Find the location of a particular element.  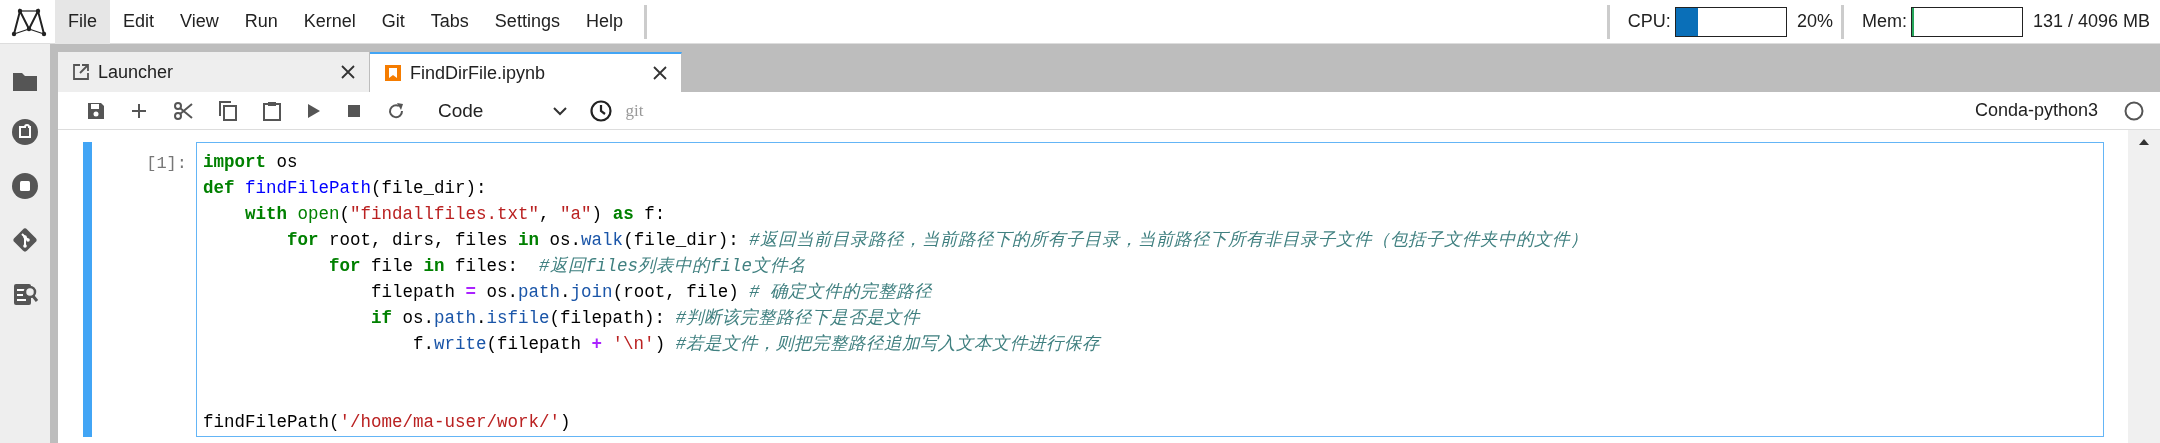

scrollbar is located at coordinates (2144, 286).